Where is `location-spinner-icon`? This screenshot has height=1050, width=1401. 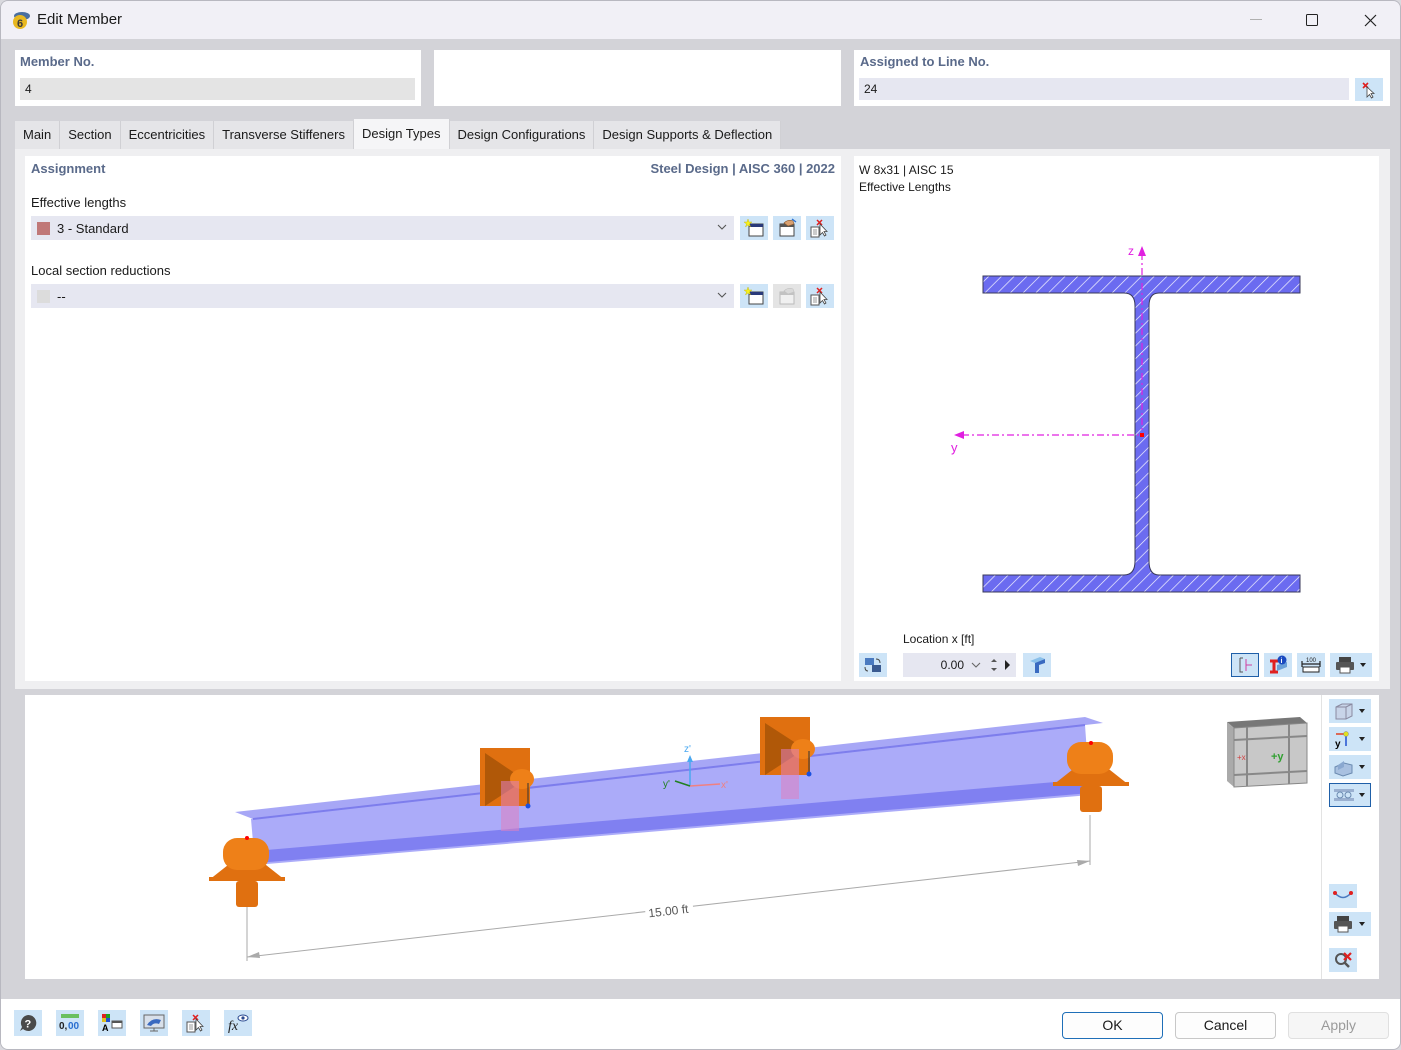
location-spinner-icon is located at coordinates (994, 665).